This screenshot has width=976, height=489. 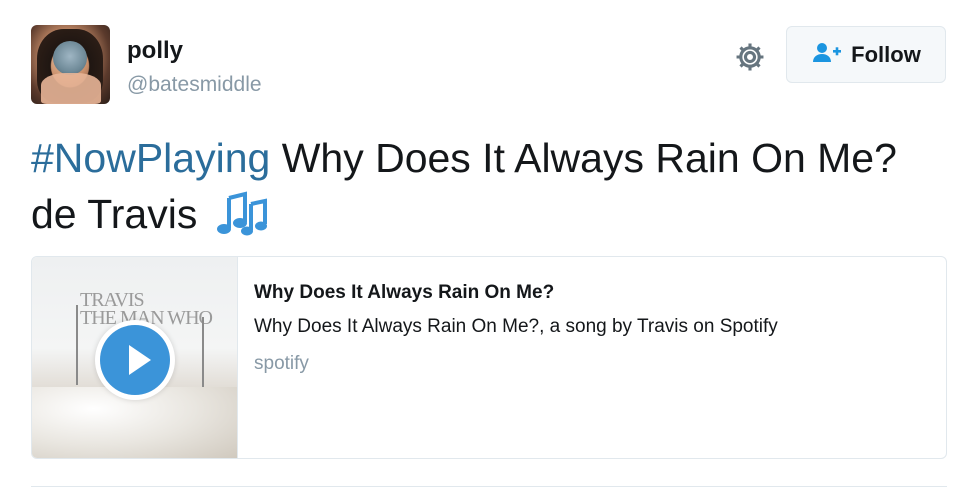 I want to click on follow-button: Follow, so click(x=866, y=54).